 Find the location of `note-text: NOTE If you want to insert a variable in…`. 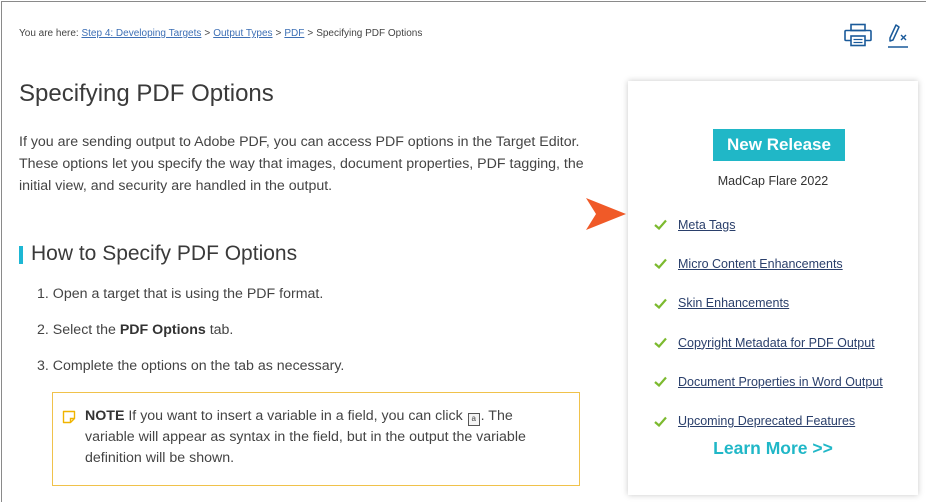

note-text: NOTE If you want to insert a variable in… is located at coordinates (325, 437).